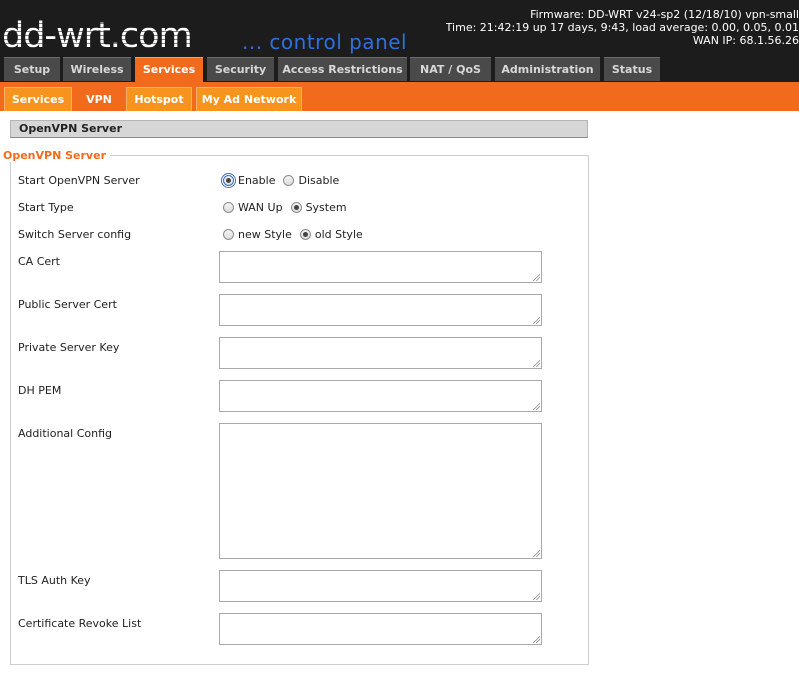 This screenshot has width=799, height=673. What do you see at coordinates (159, 99) in the screenshot?
I see `subtab-hotspot: Hotspot` at bounding box center [159, 99].